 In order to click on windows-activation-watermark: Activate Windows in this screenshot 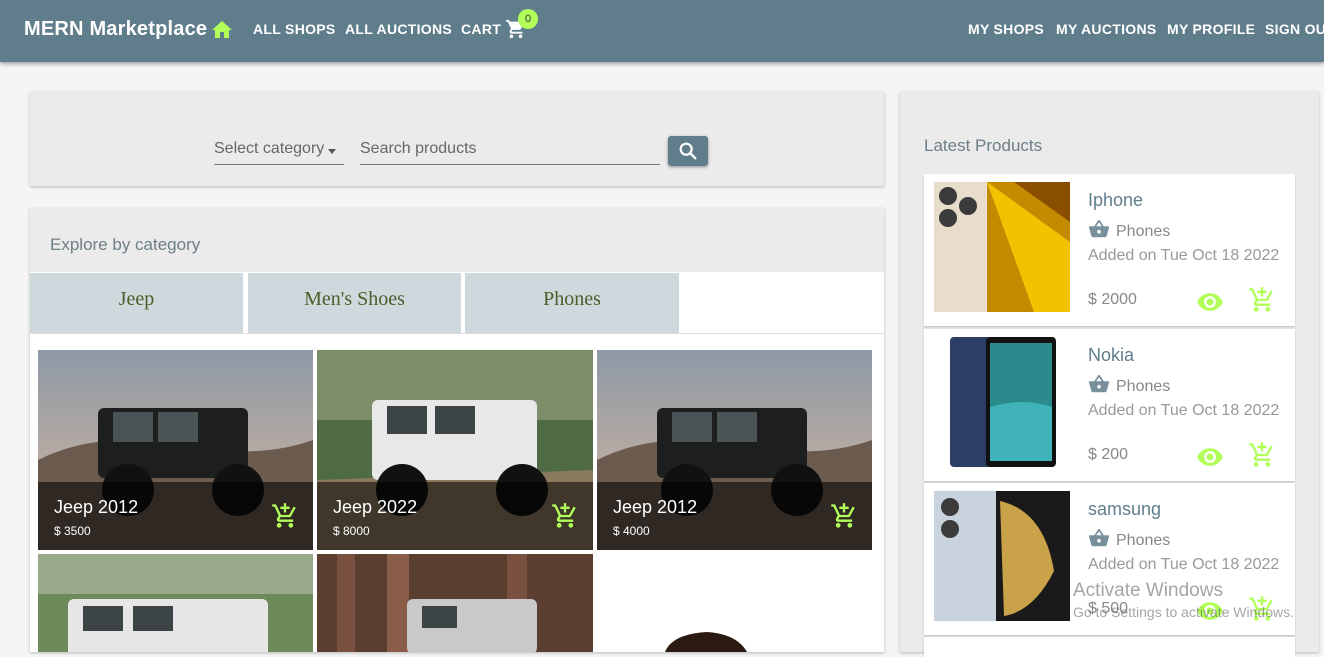, I will do `click(1148, 590)`.